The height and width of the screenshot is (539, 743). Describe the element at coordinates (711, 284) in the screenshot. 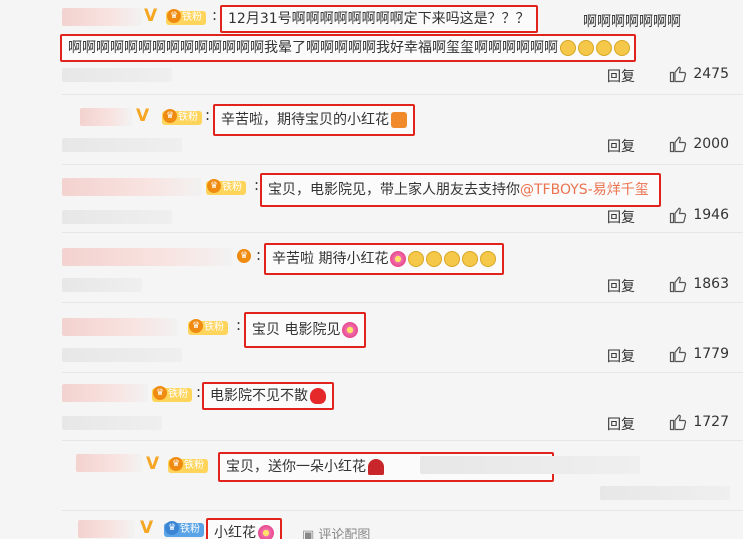

I see `like-count: 1863` at that location.